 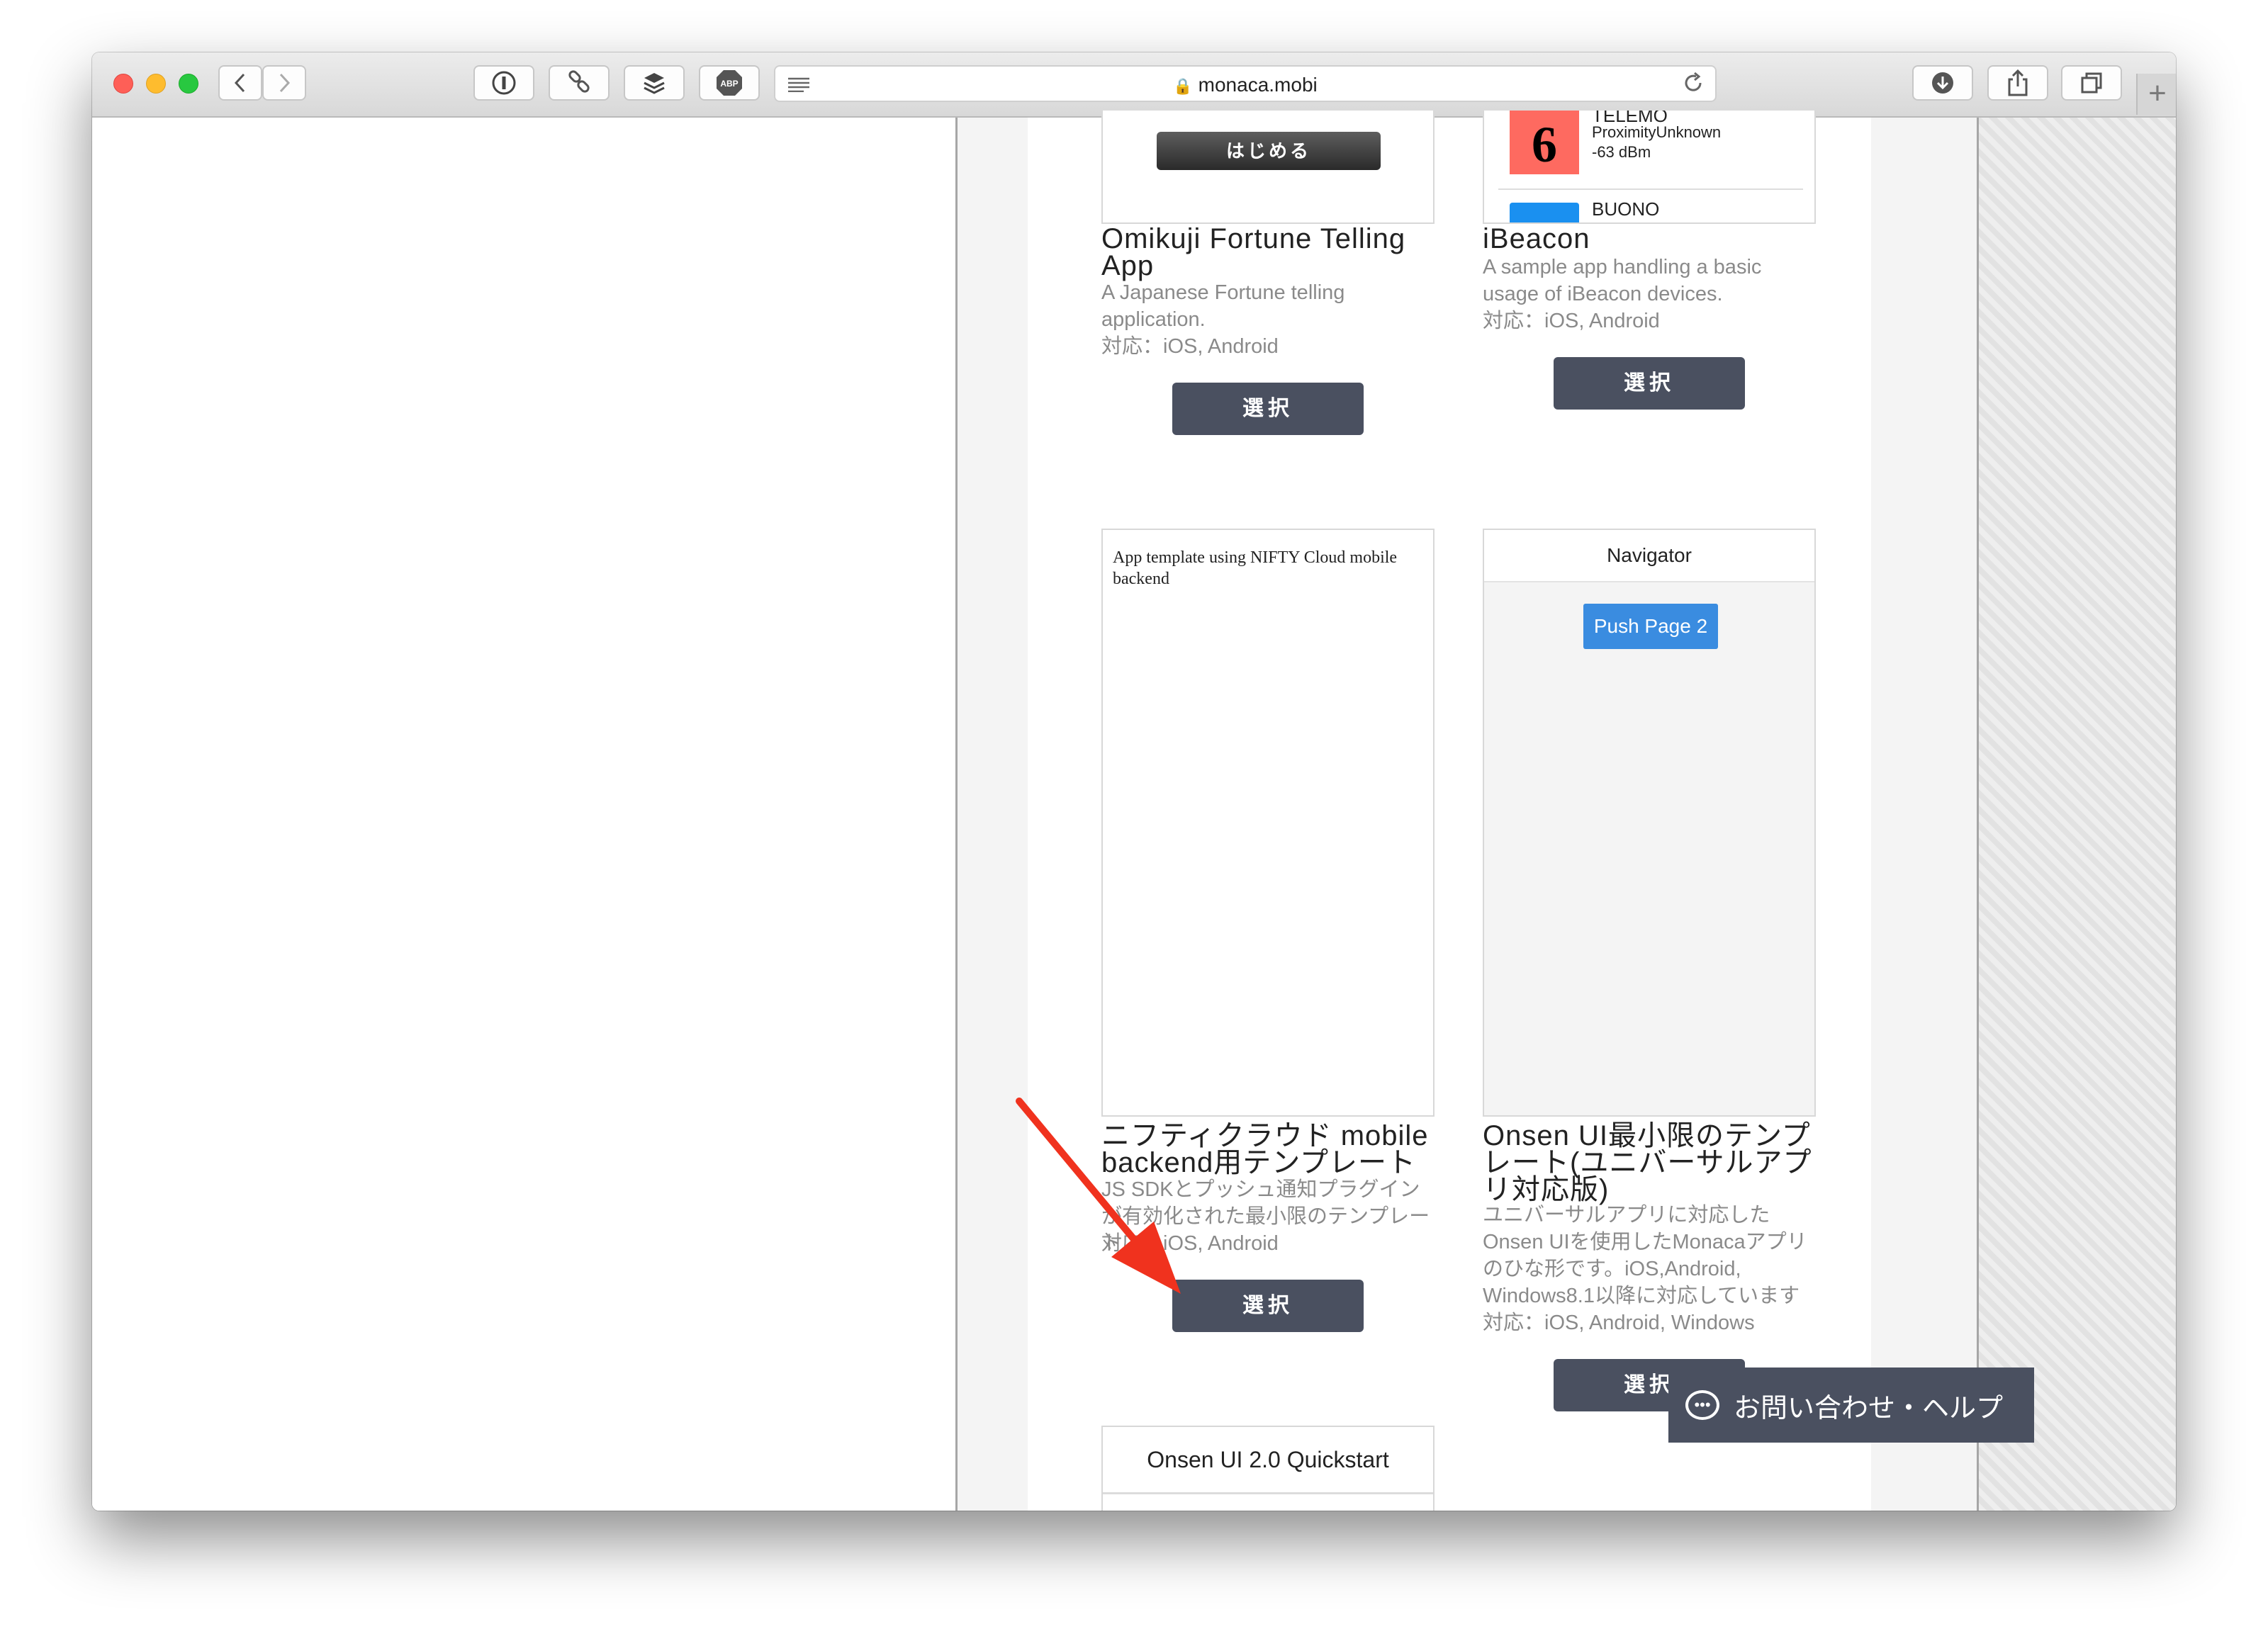 I want to click on help-contact-button: ••• お問い合わせ・ヘルプ, so click(x=1851, y=1405).